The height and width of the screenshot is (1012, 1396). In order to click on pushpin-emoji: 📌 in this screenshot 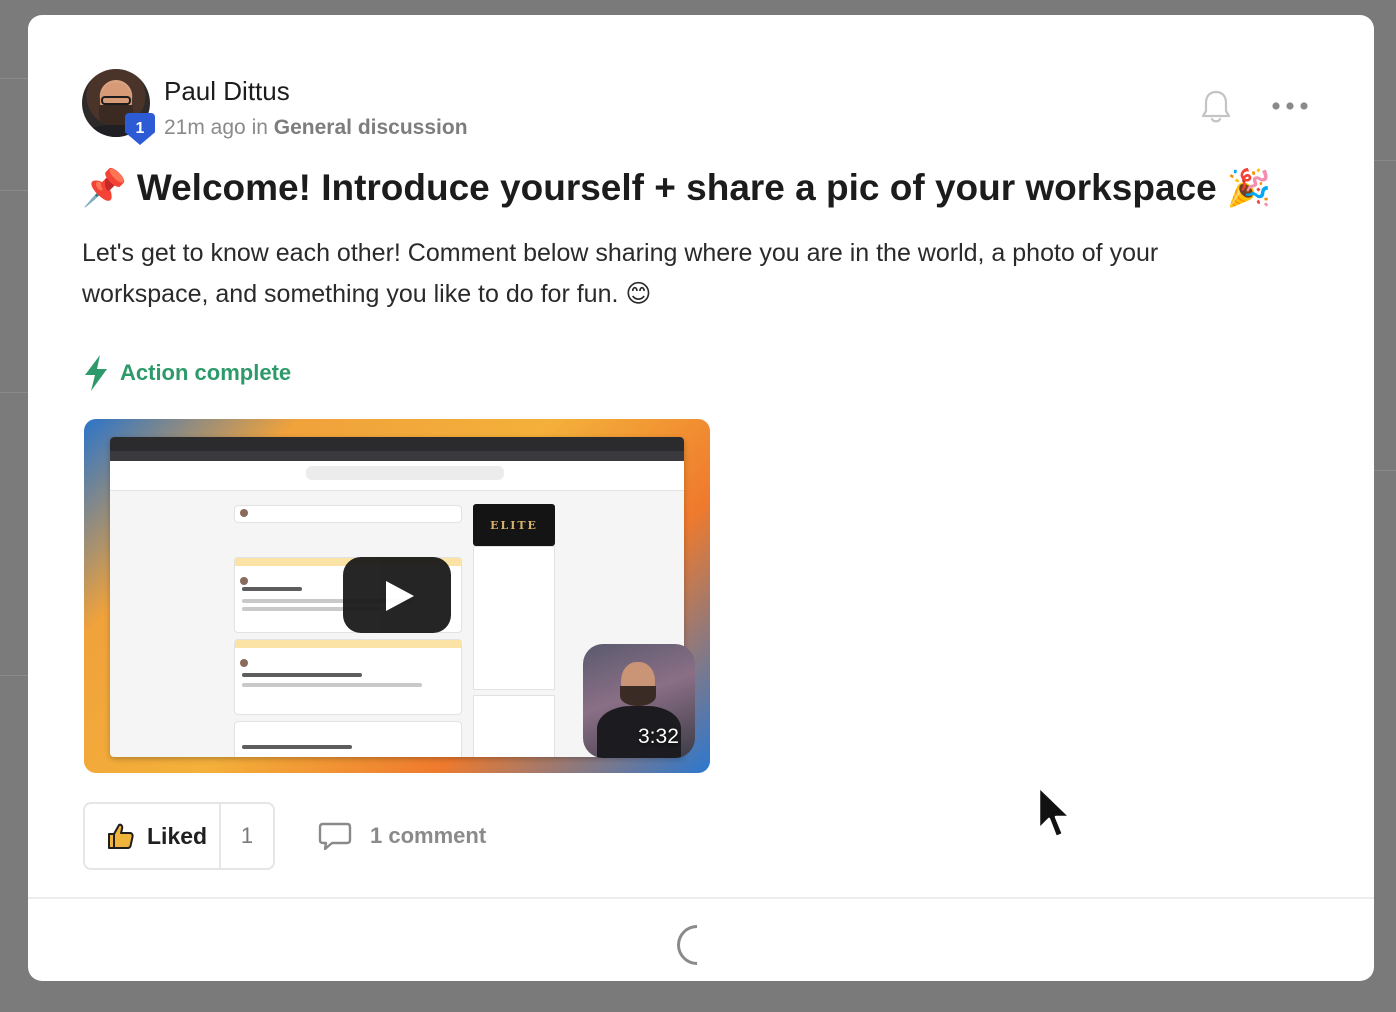, I will do `click(104, 187)`.